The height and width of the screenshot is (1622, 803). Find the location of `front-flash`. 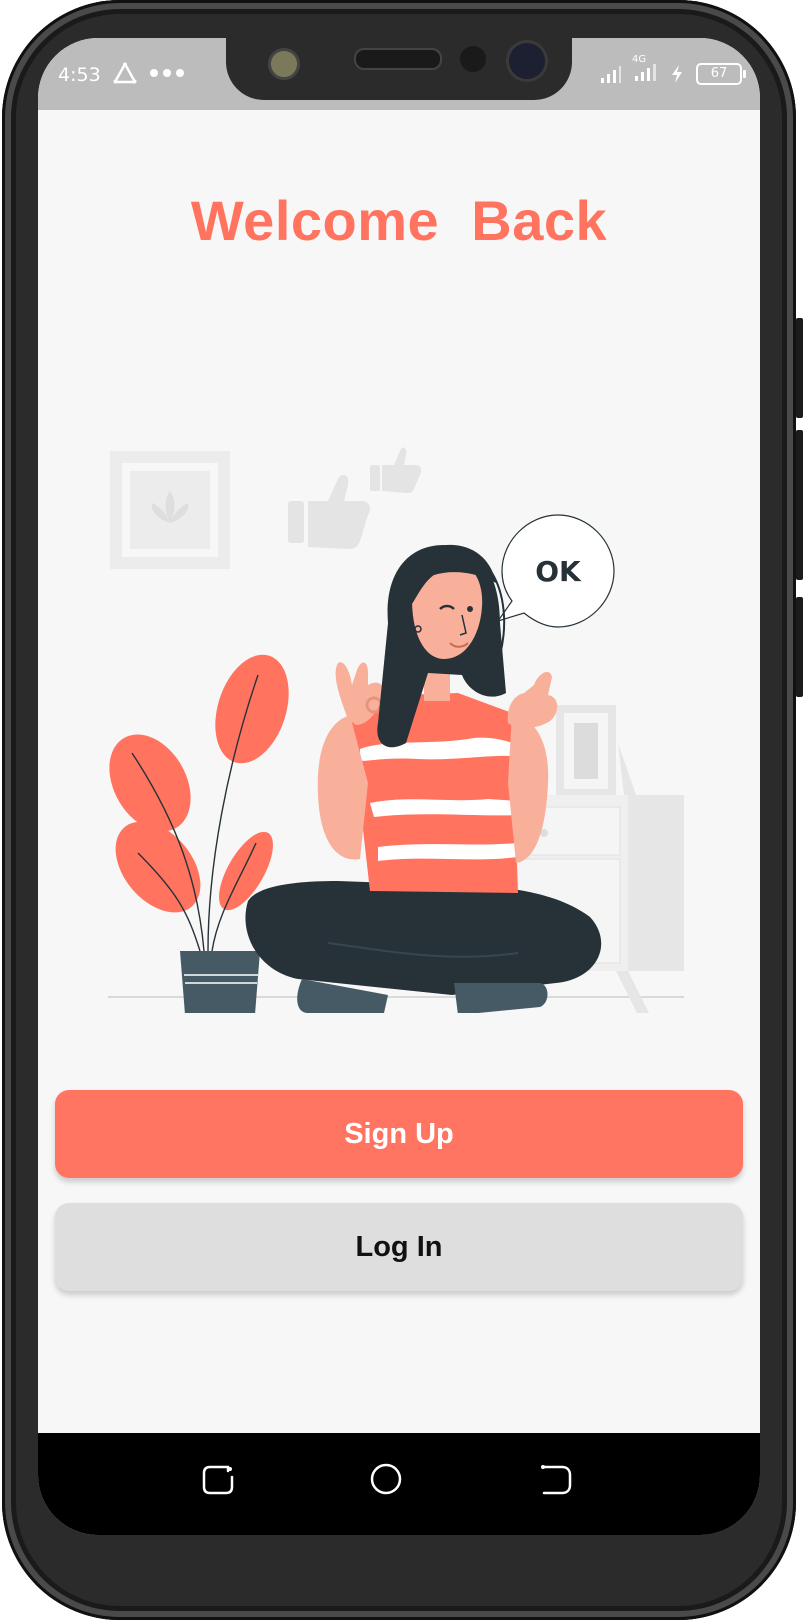

front-flash is located at coordinates (284, 64).